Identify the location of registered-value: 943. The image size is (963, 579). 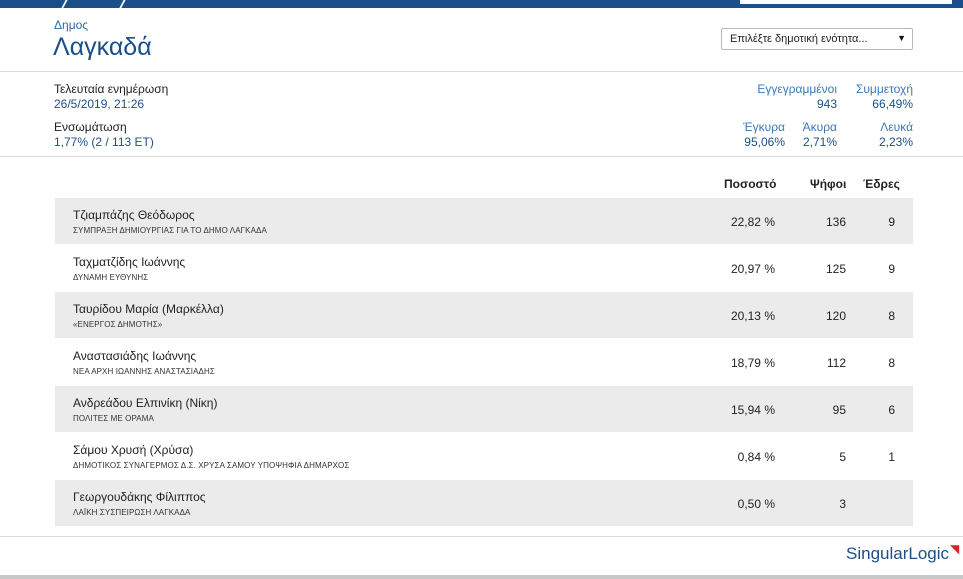
(826, 104).